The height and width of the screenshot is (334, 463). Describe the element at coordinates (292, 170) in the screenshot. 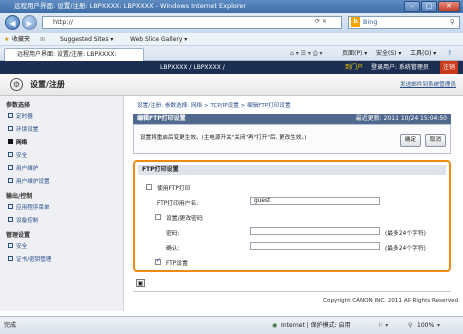

I see `ftp-header: FTP打印设置` at that location.